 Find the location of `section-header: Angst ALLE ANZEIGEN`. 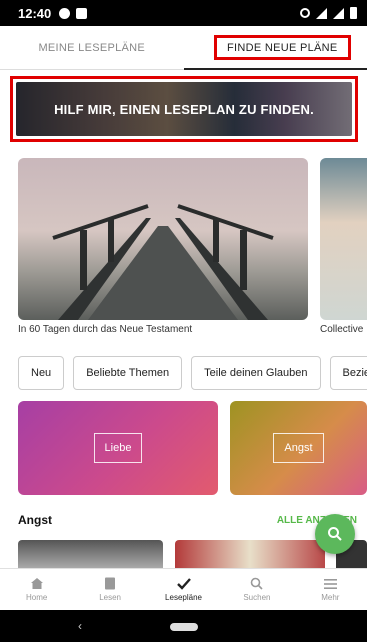

section-header: Angst ALLE ANZEIGEN is located at coordinates (187, 520).